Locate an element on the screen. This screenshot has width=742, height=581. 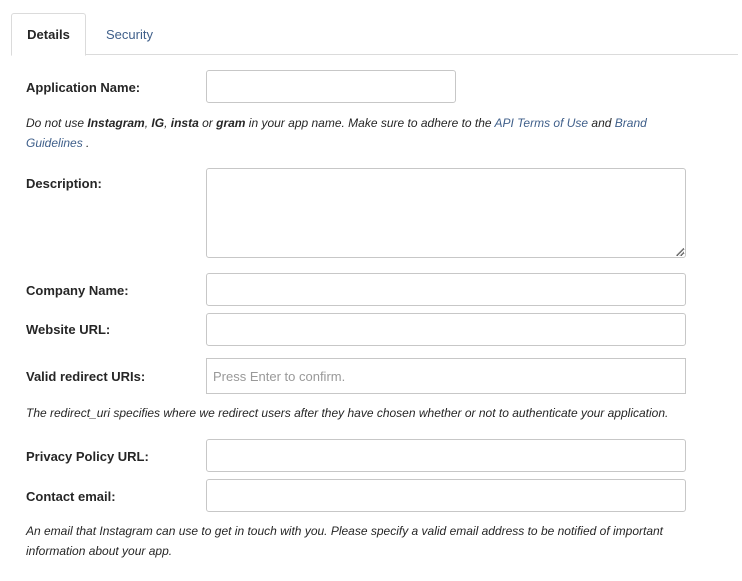
help-bold-insta: insta is located at coordinates (184, 123).